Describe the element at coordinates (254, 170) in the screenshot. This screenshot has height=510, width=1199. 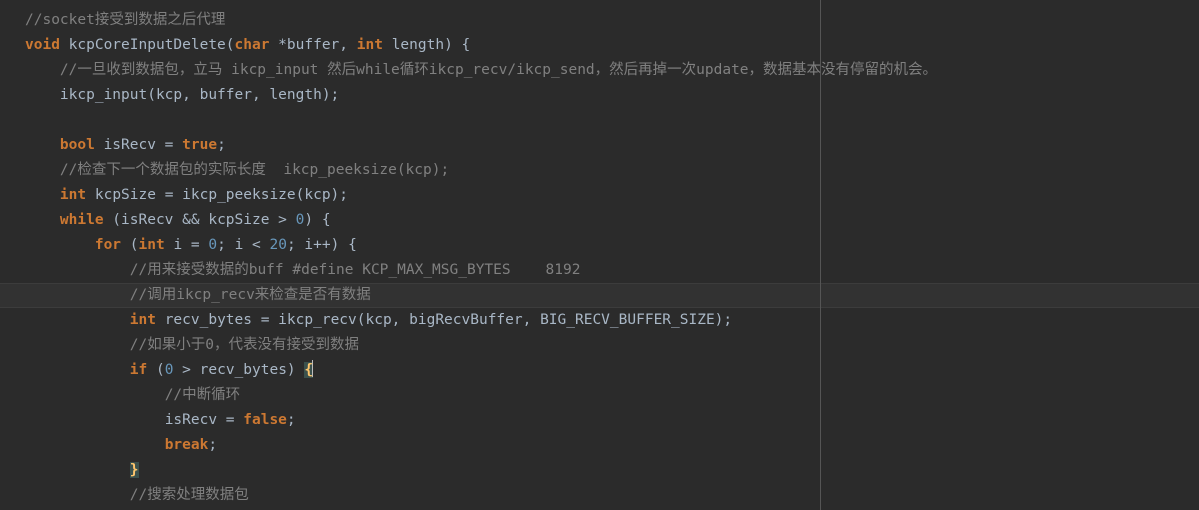
I see `code-comment-token: //检查下一个数据包的实际长度 ikcp_peeksize(kcp);` at that location.